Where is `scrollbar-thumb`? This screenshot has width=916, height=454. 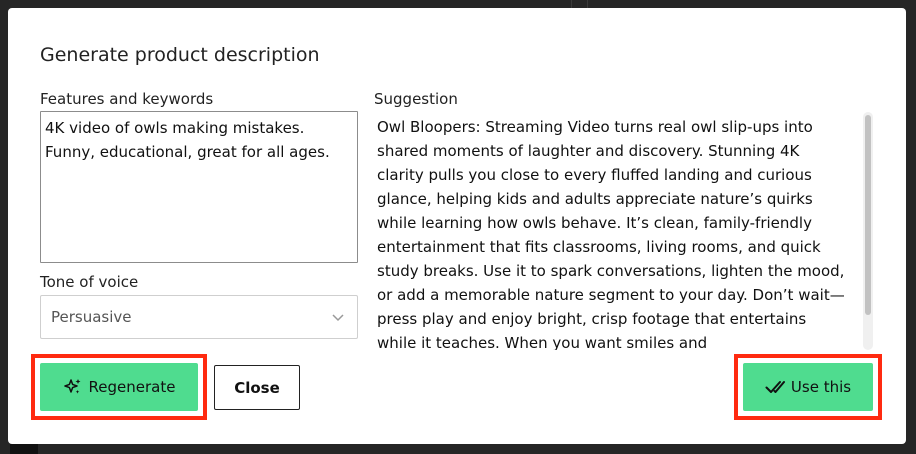 scrollbar-thumb is located at coordinates (868, 215).